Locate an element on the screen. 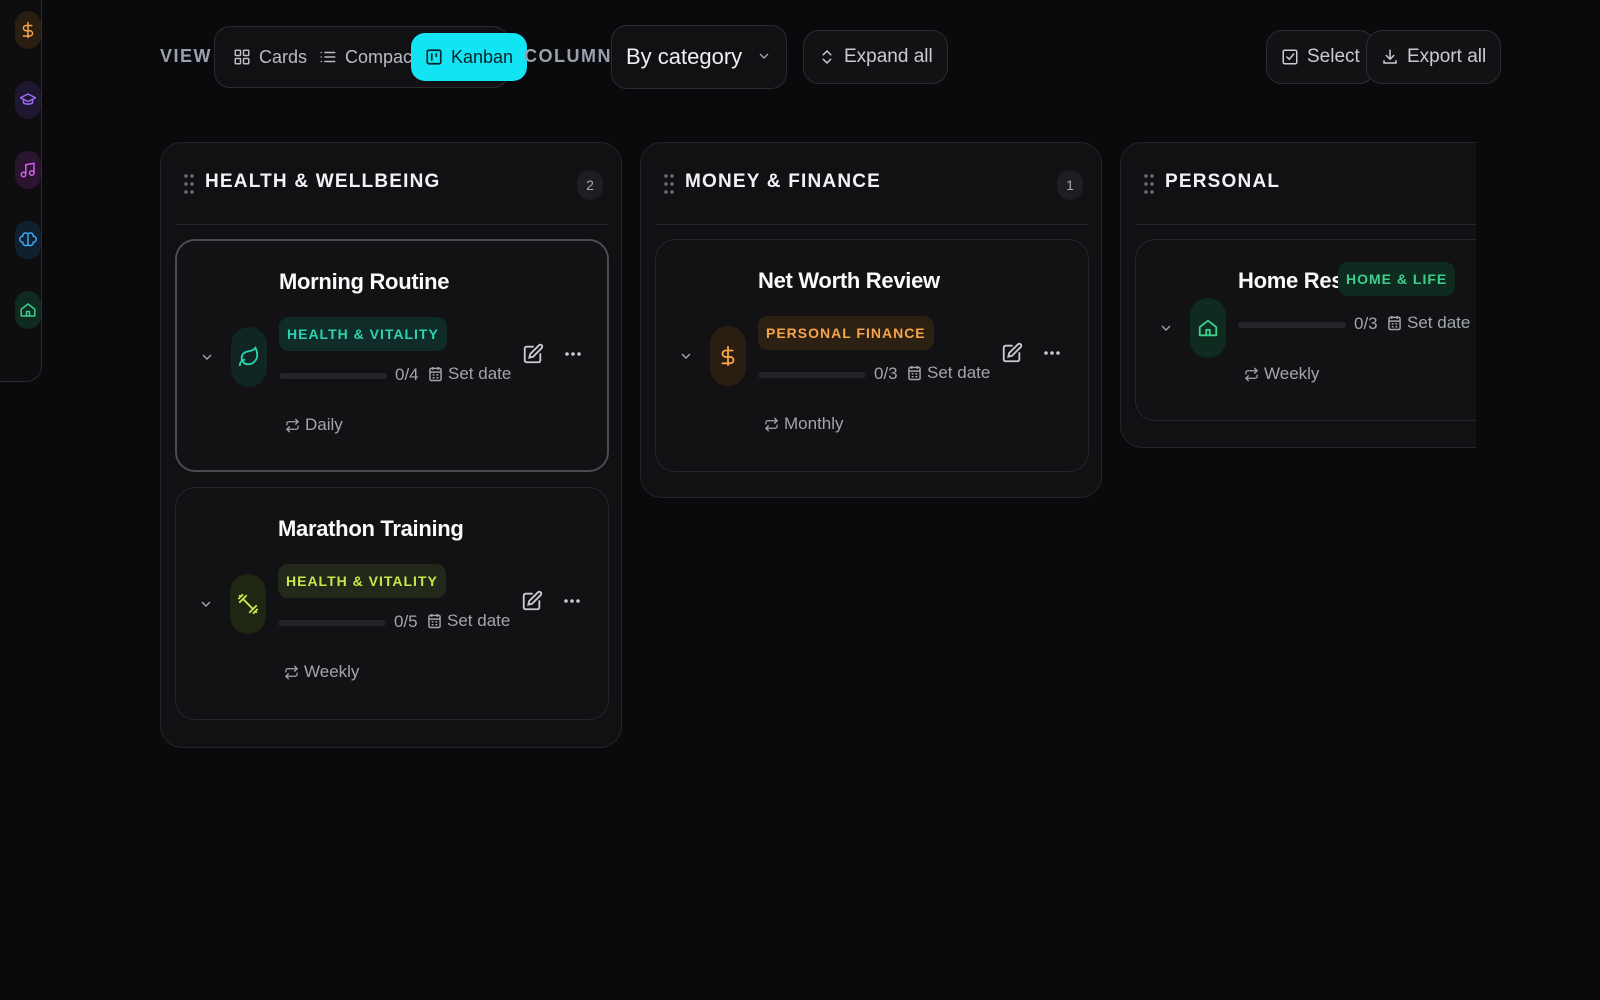 This screenshot has width=1600, height=1000. card-title: Marathon Training is located at coordinates (371, 528).